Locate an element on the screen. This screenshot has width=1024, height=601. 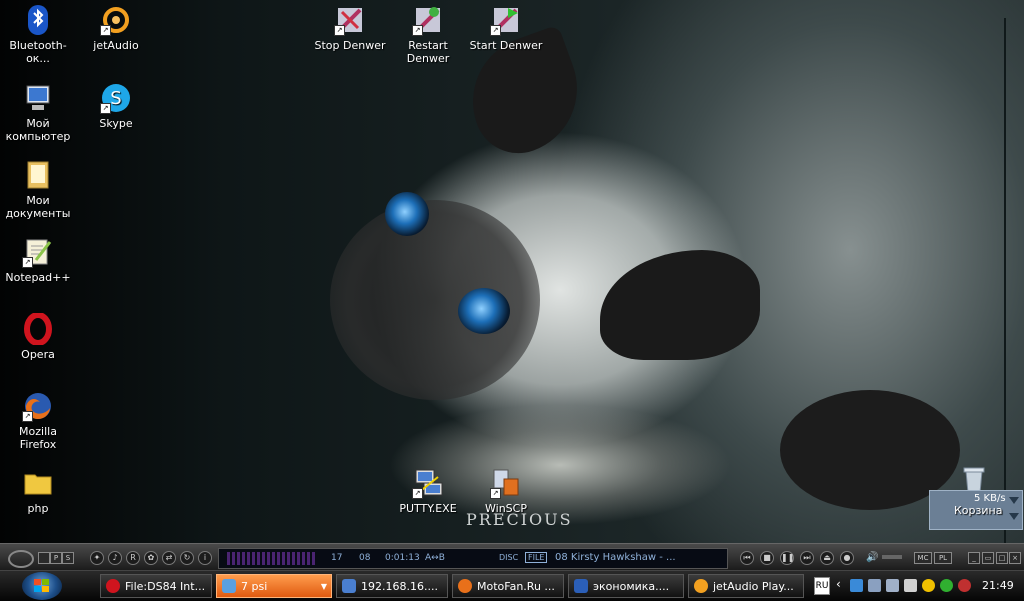
clock: 21:49 is located at coordinates (998, 586).